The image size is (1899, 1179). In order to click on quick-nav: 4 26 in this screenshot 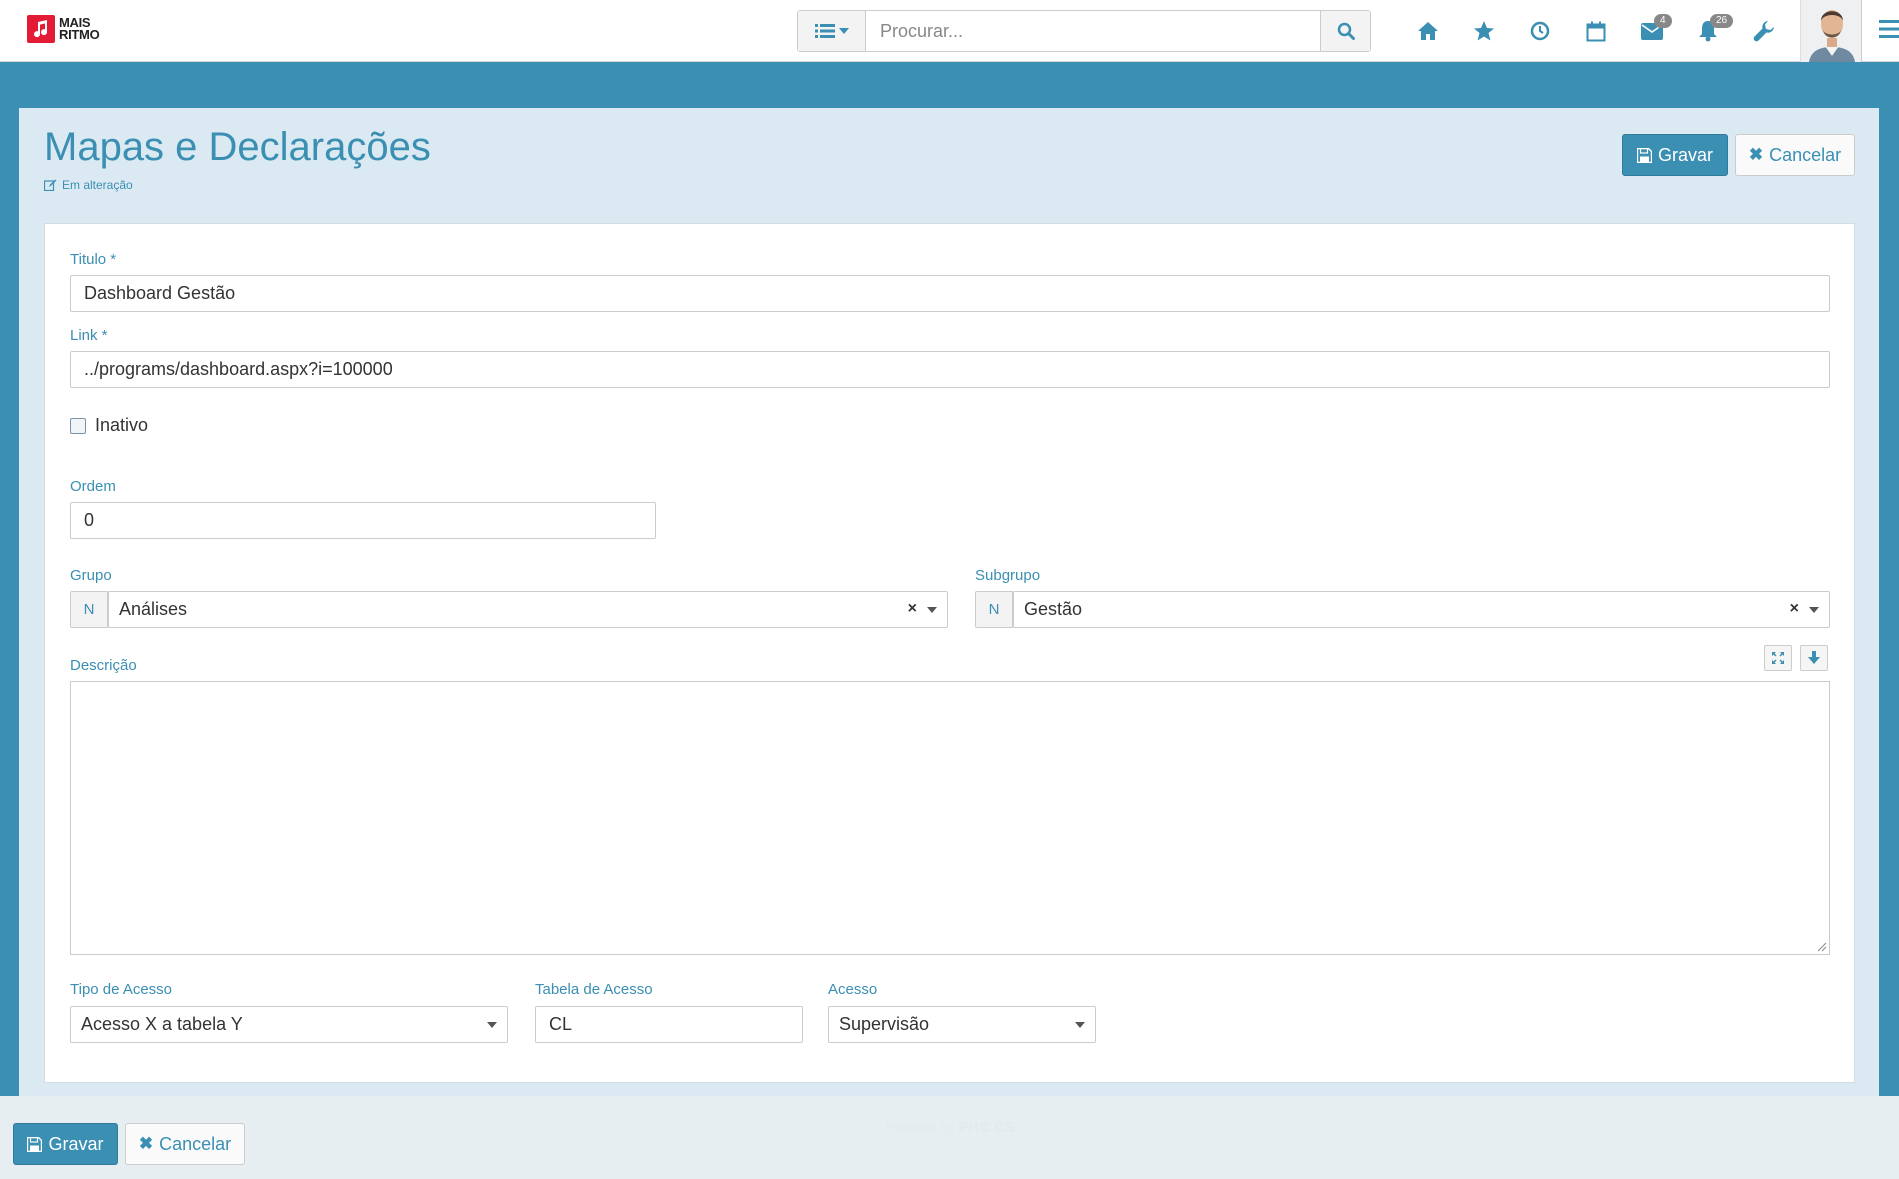, I will do `click(1596, 31)`.